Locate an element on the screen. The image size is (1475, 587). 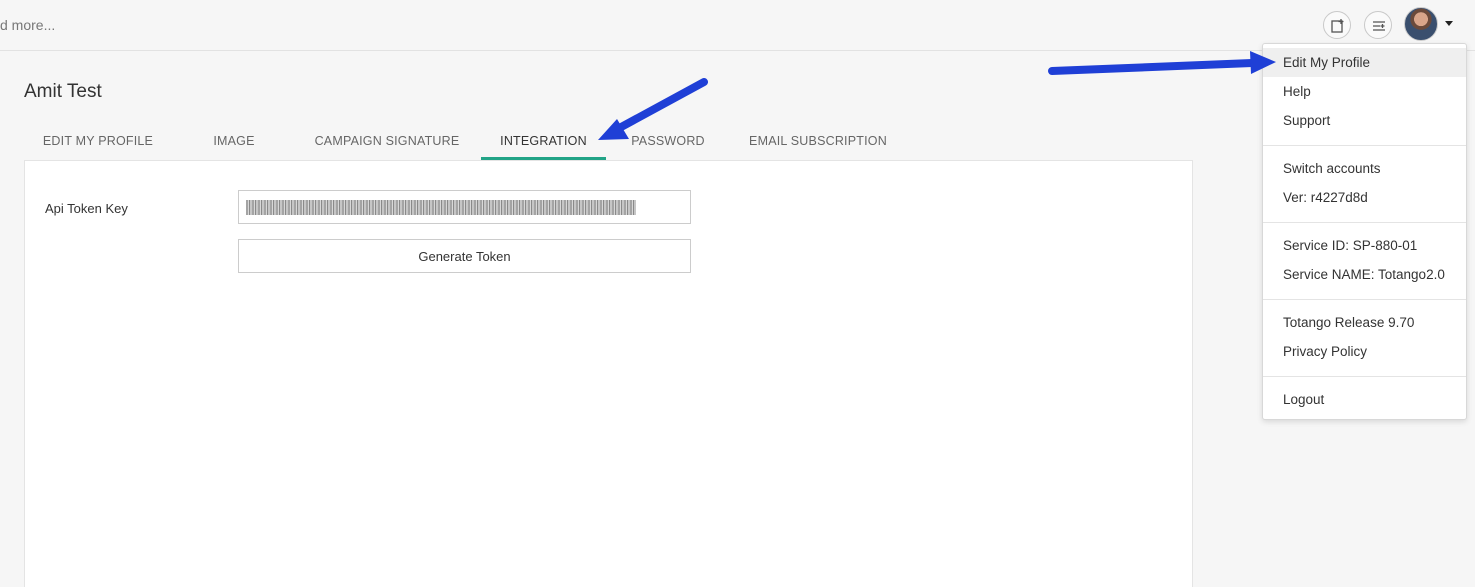
tab-image: IMAGE is located at coordinates (234, 142).